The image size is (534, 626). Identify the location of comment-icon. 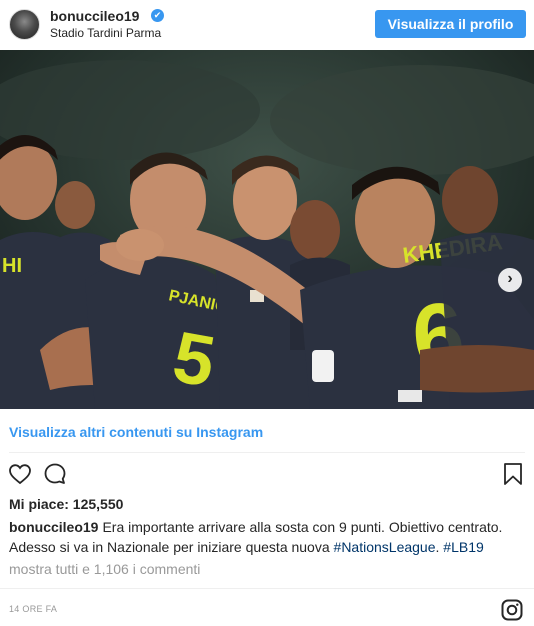
(55, 474).